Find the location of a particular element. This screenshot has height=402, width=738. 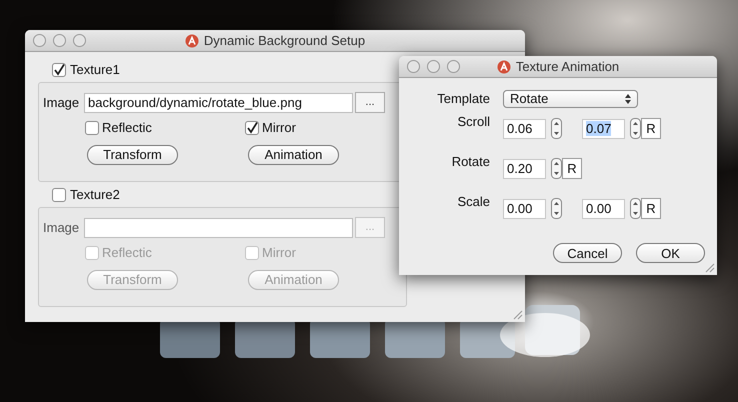

pill-button: Transform is located at coordinates (132, 154).